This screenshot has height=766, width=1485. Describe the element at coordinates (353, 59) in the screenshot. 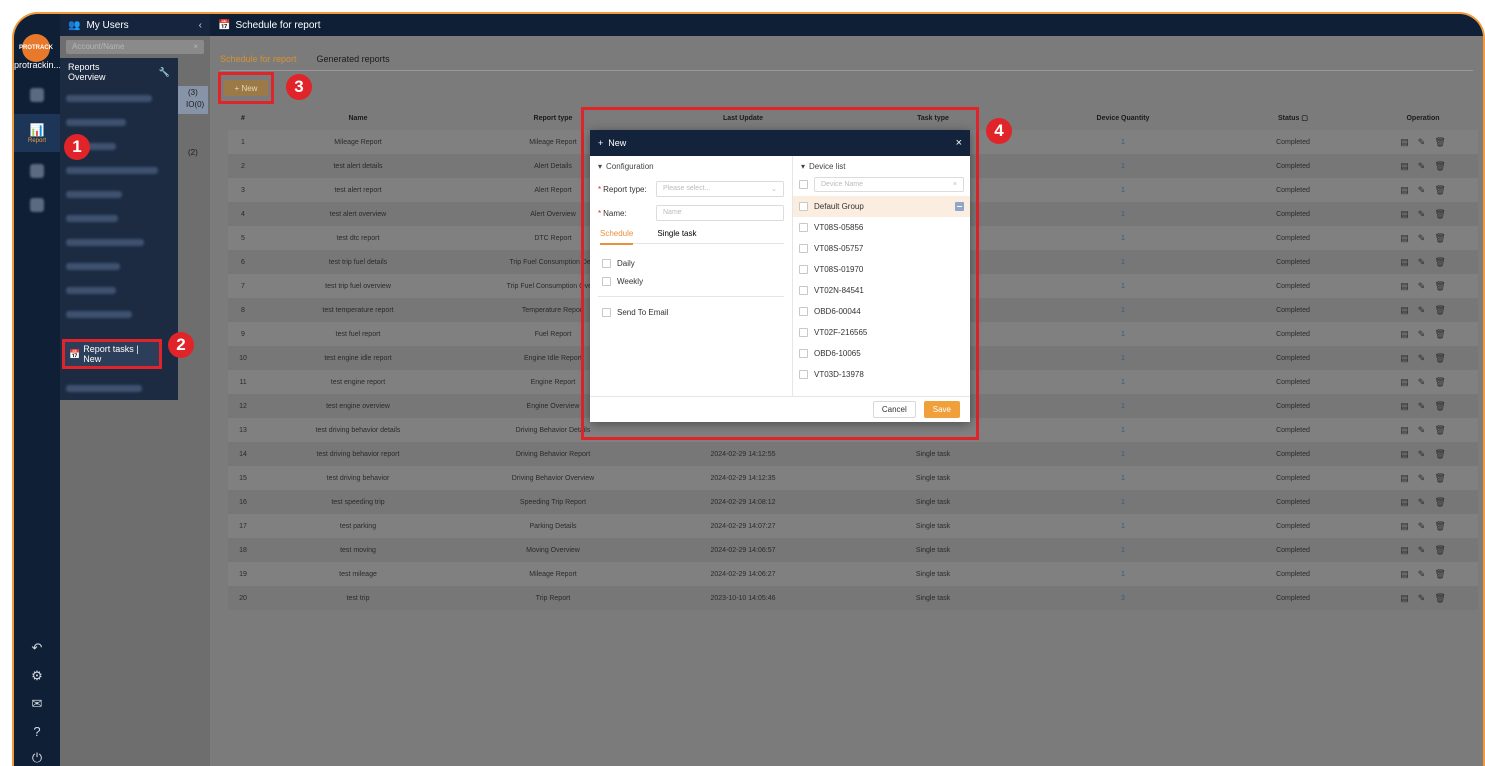

I see `tab-generated-reports: Generated reports` at that location.